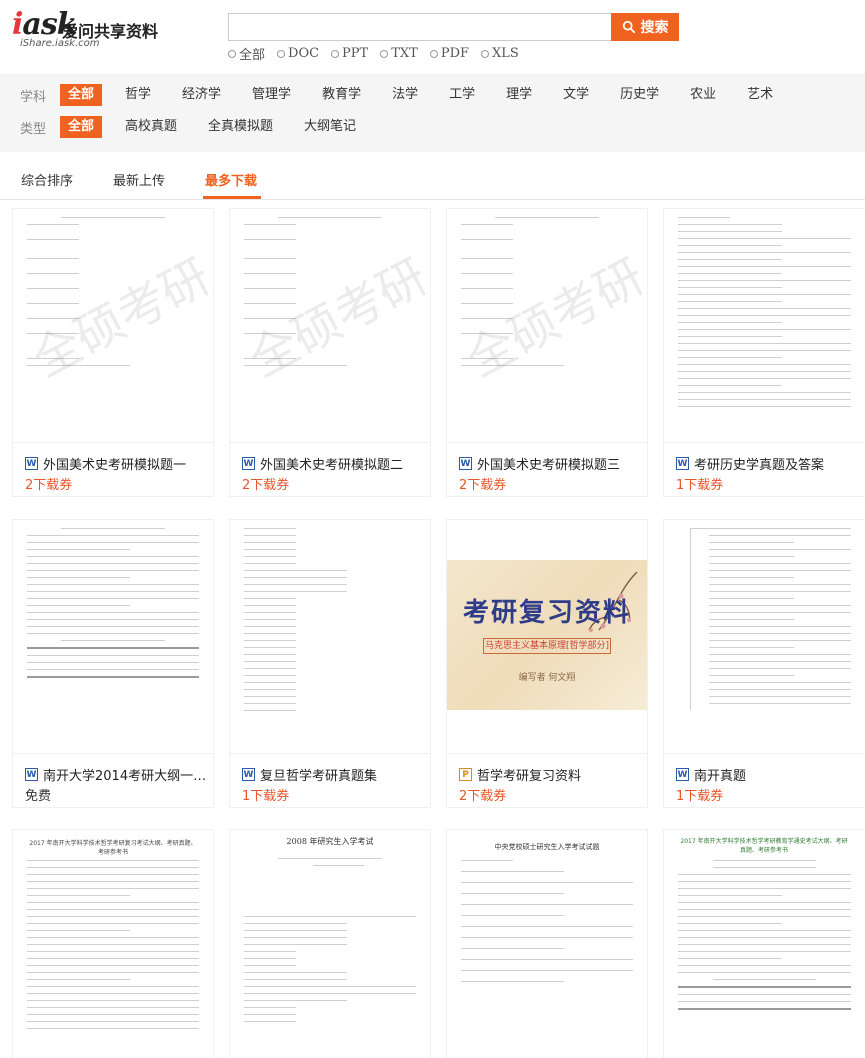  Describe the element at coordinates (639, 95) in the screenshot. I see `subject-history: 历史学` at that location.